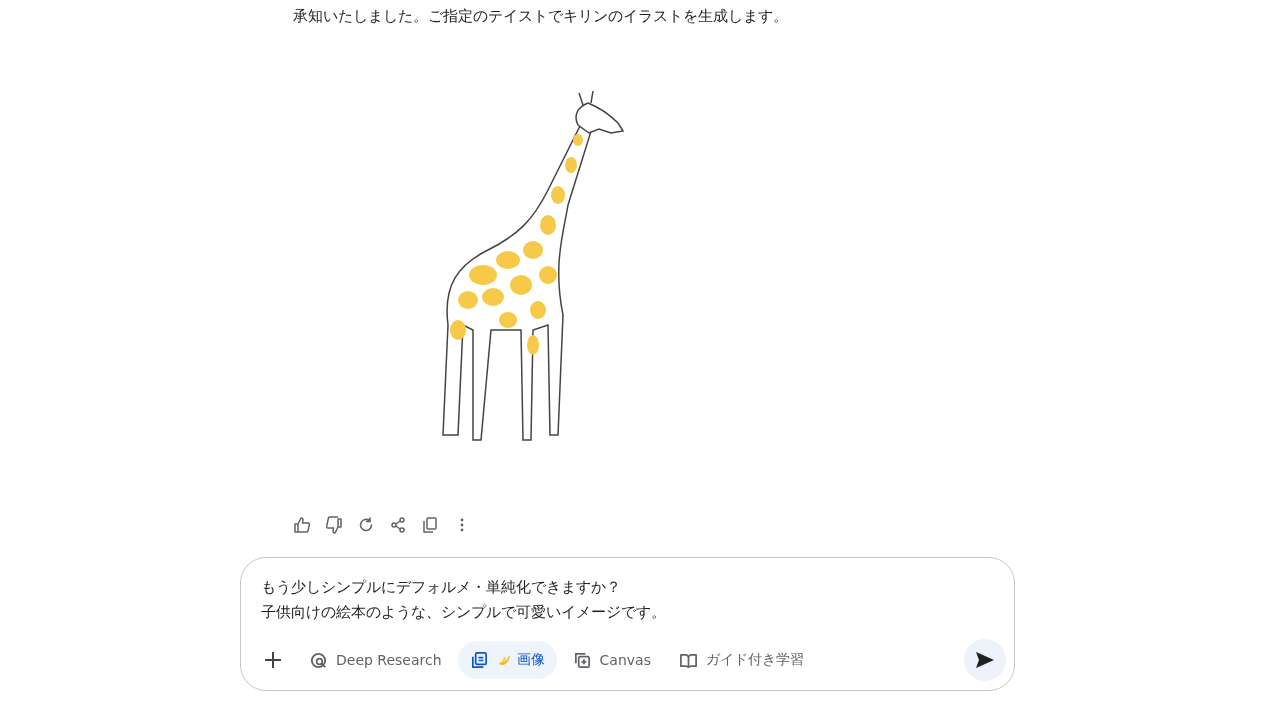 This screenshot has width=1280, height=720. Describe the element at coordinates (611, 660) in the screenshot. I see `tool-button: Canvas` at that location.